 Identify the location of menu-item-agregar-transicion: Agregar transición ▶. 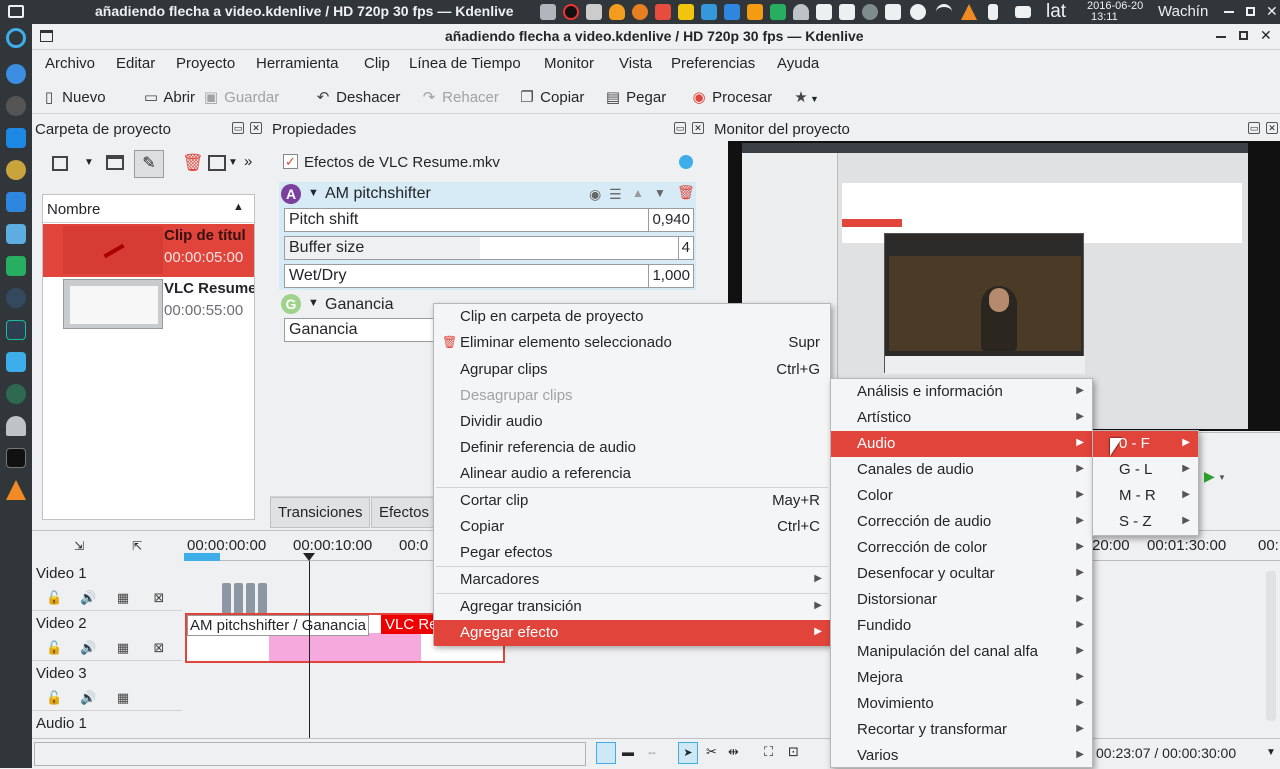
(632, 607).